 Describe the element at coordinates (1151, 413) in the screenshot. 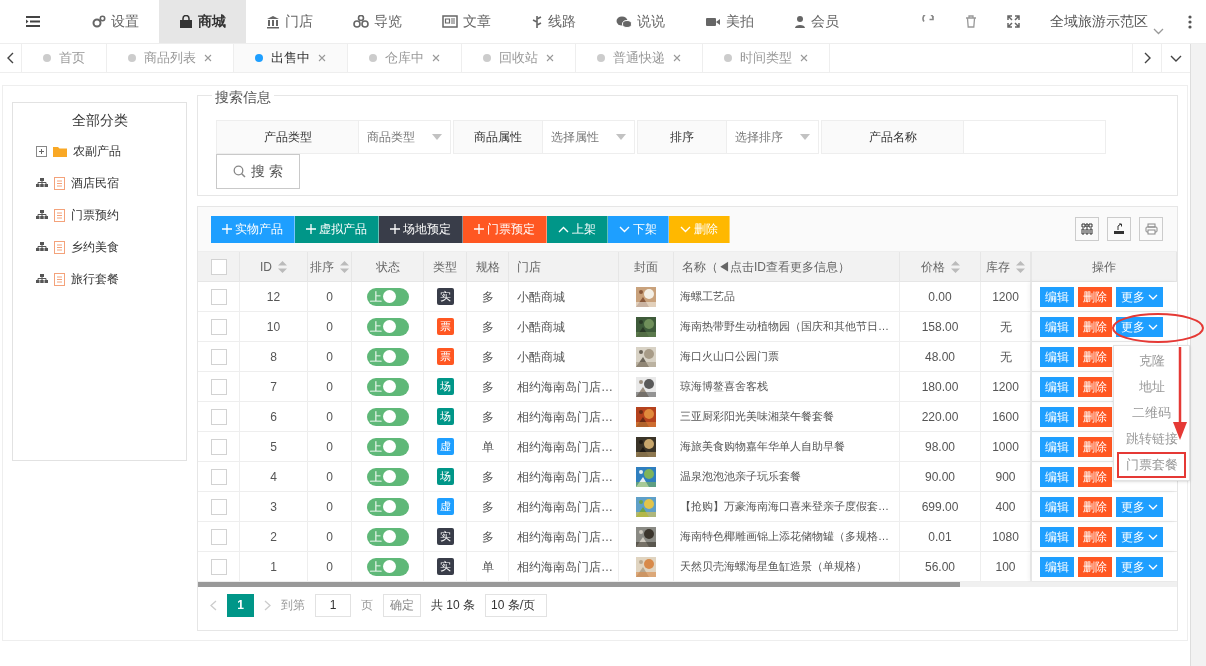

I see `menu-item: 二维码` at that location.